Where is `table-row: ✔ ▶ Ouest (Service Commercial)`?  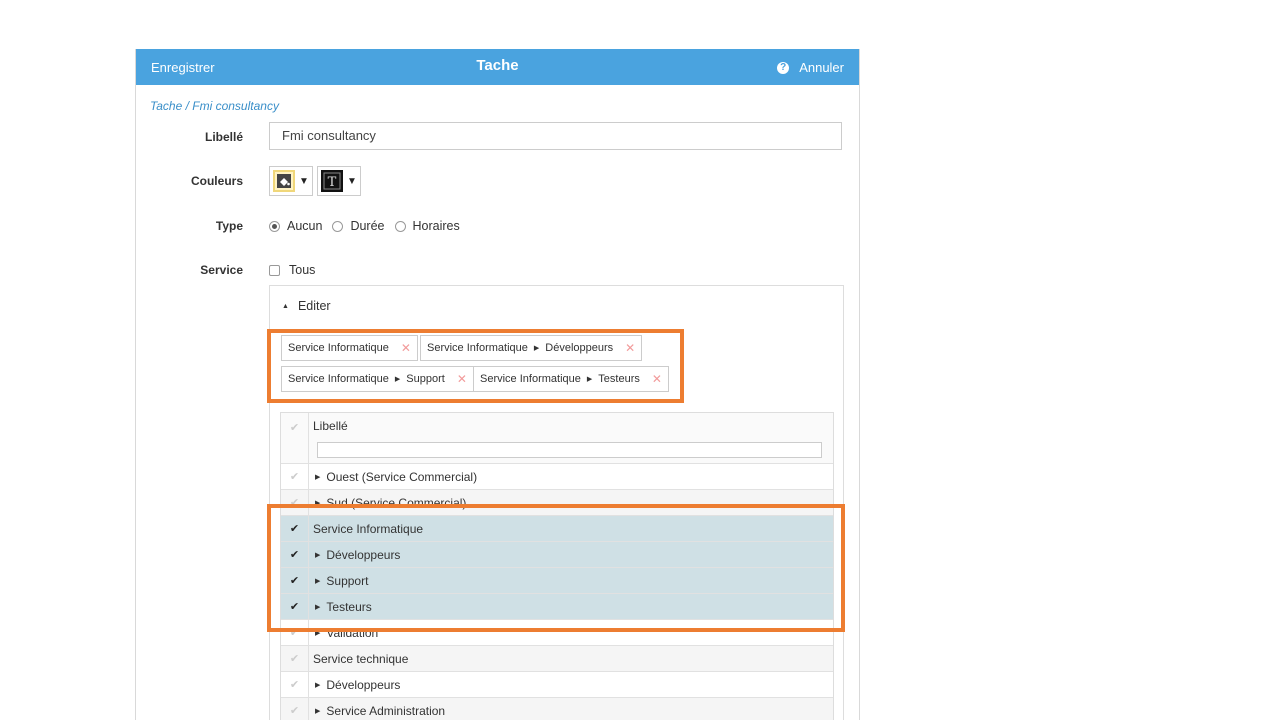
table-row: ✔ ▶ Ouest (Service Commercial) is located at coordinates (557, 477).